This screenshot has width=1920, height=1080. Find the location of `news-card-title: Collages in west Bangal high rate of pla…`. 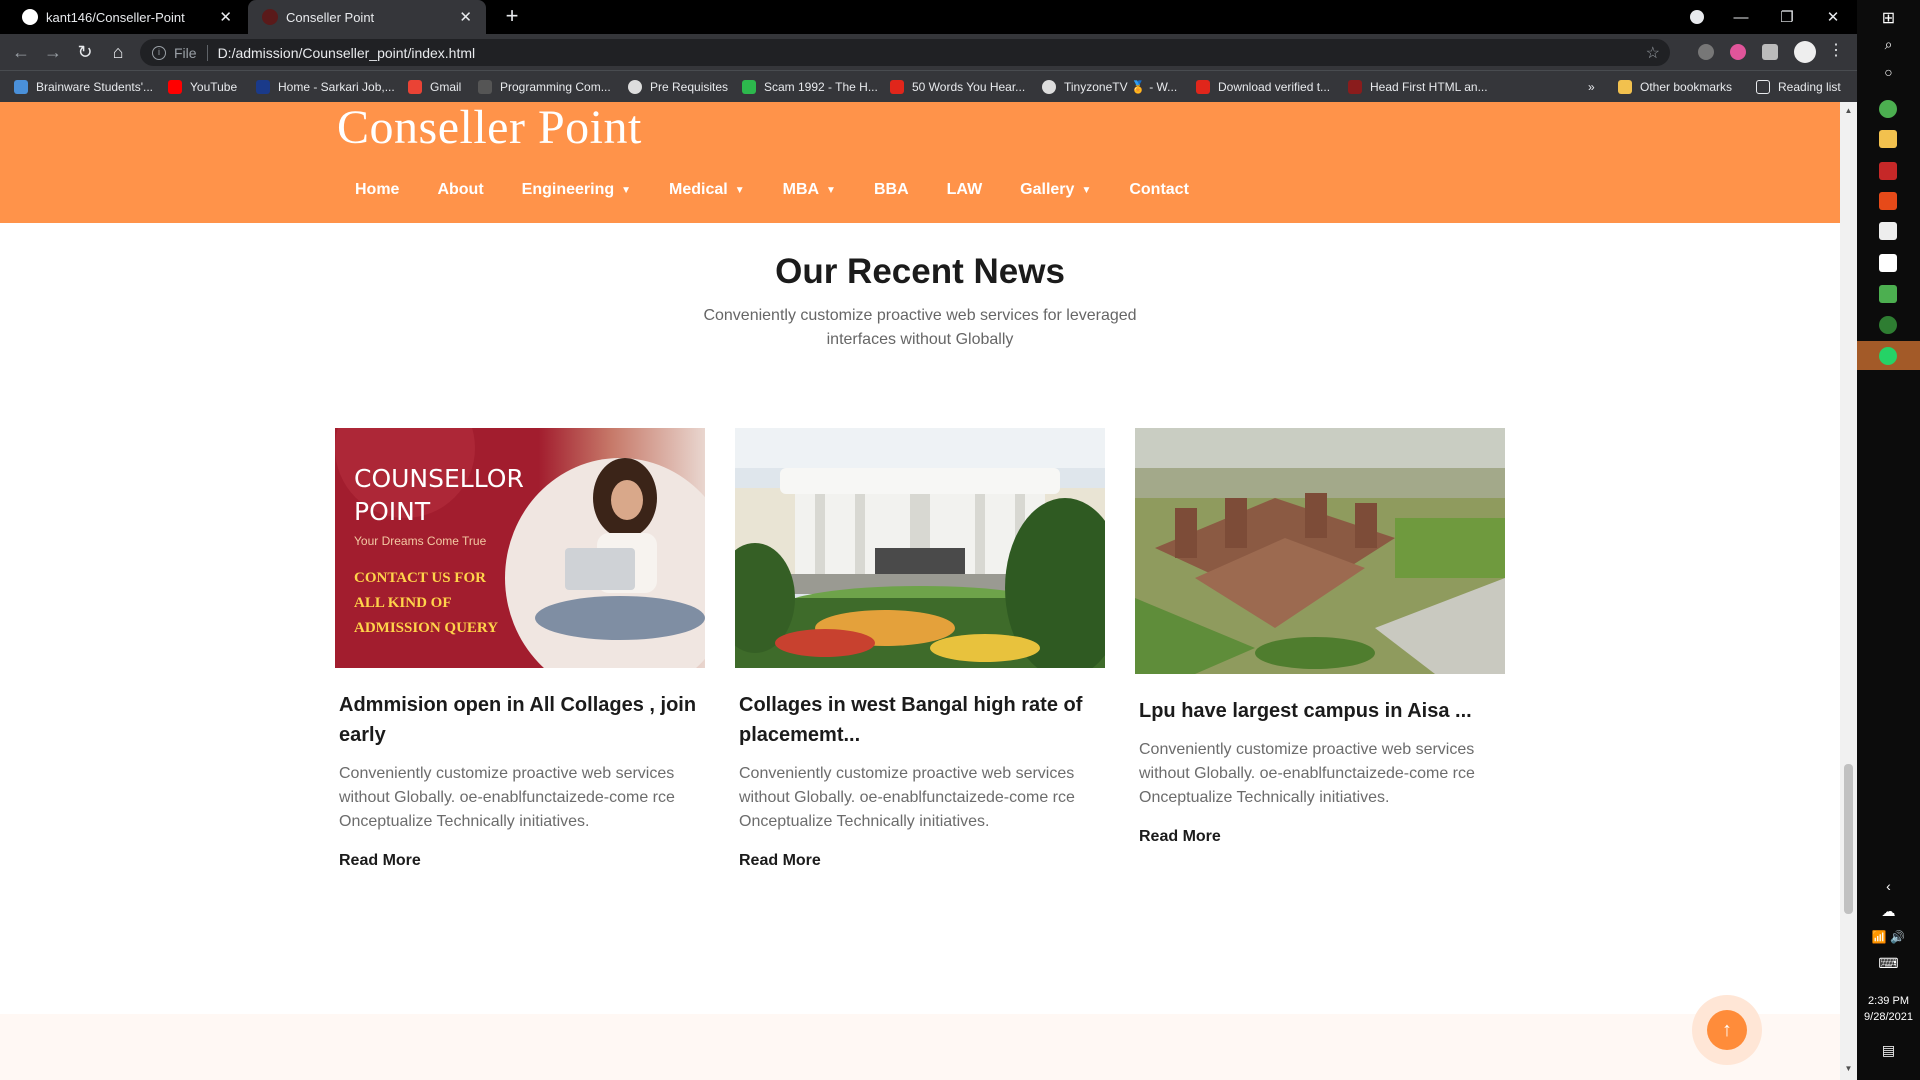

news-card-title: Collages in west Bangal high rate of pla… is located at coordinates (920, 720).